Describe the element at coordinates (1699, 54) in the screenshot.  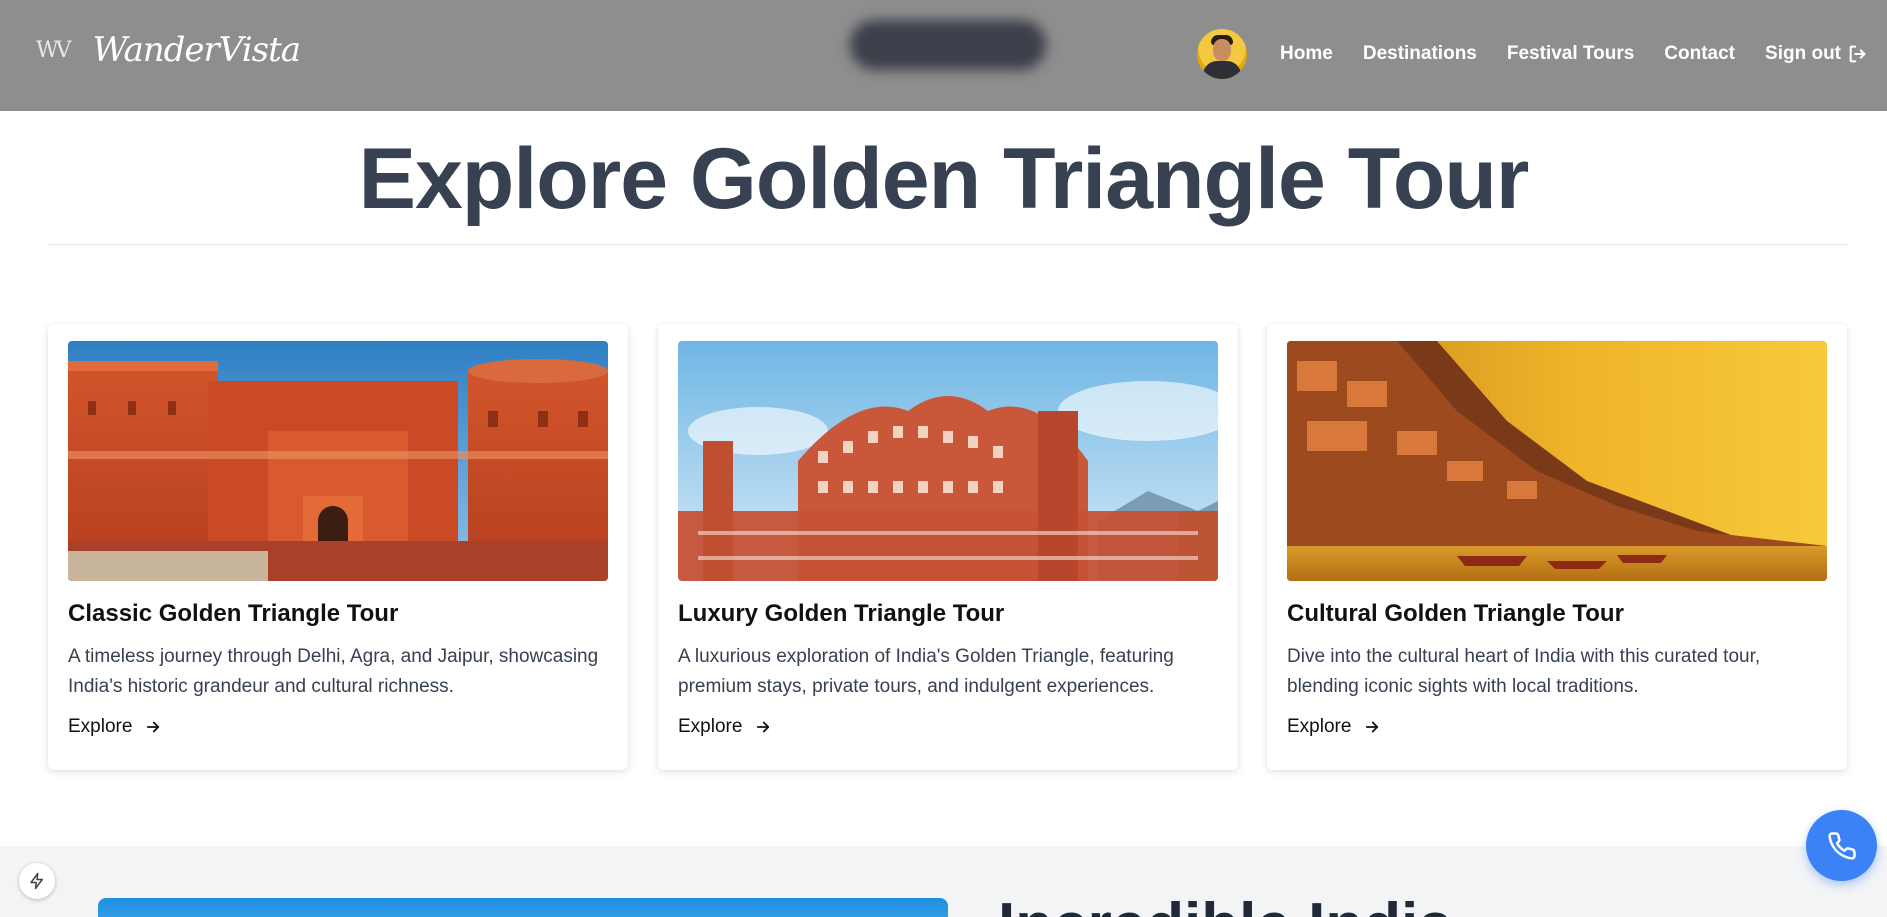
I see `nav-contact: Contact` at that location.